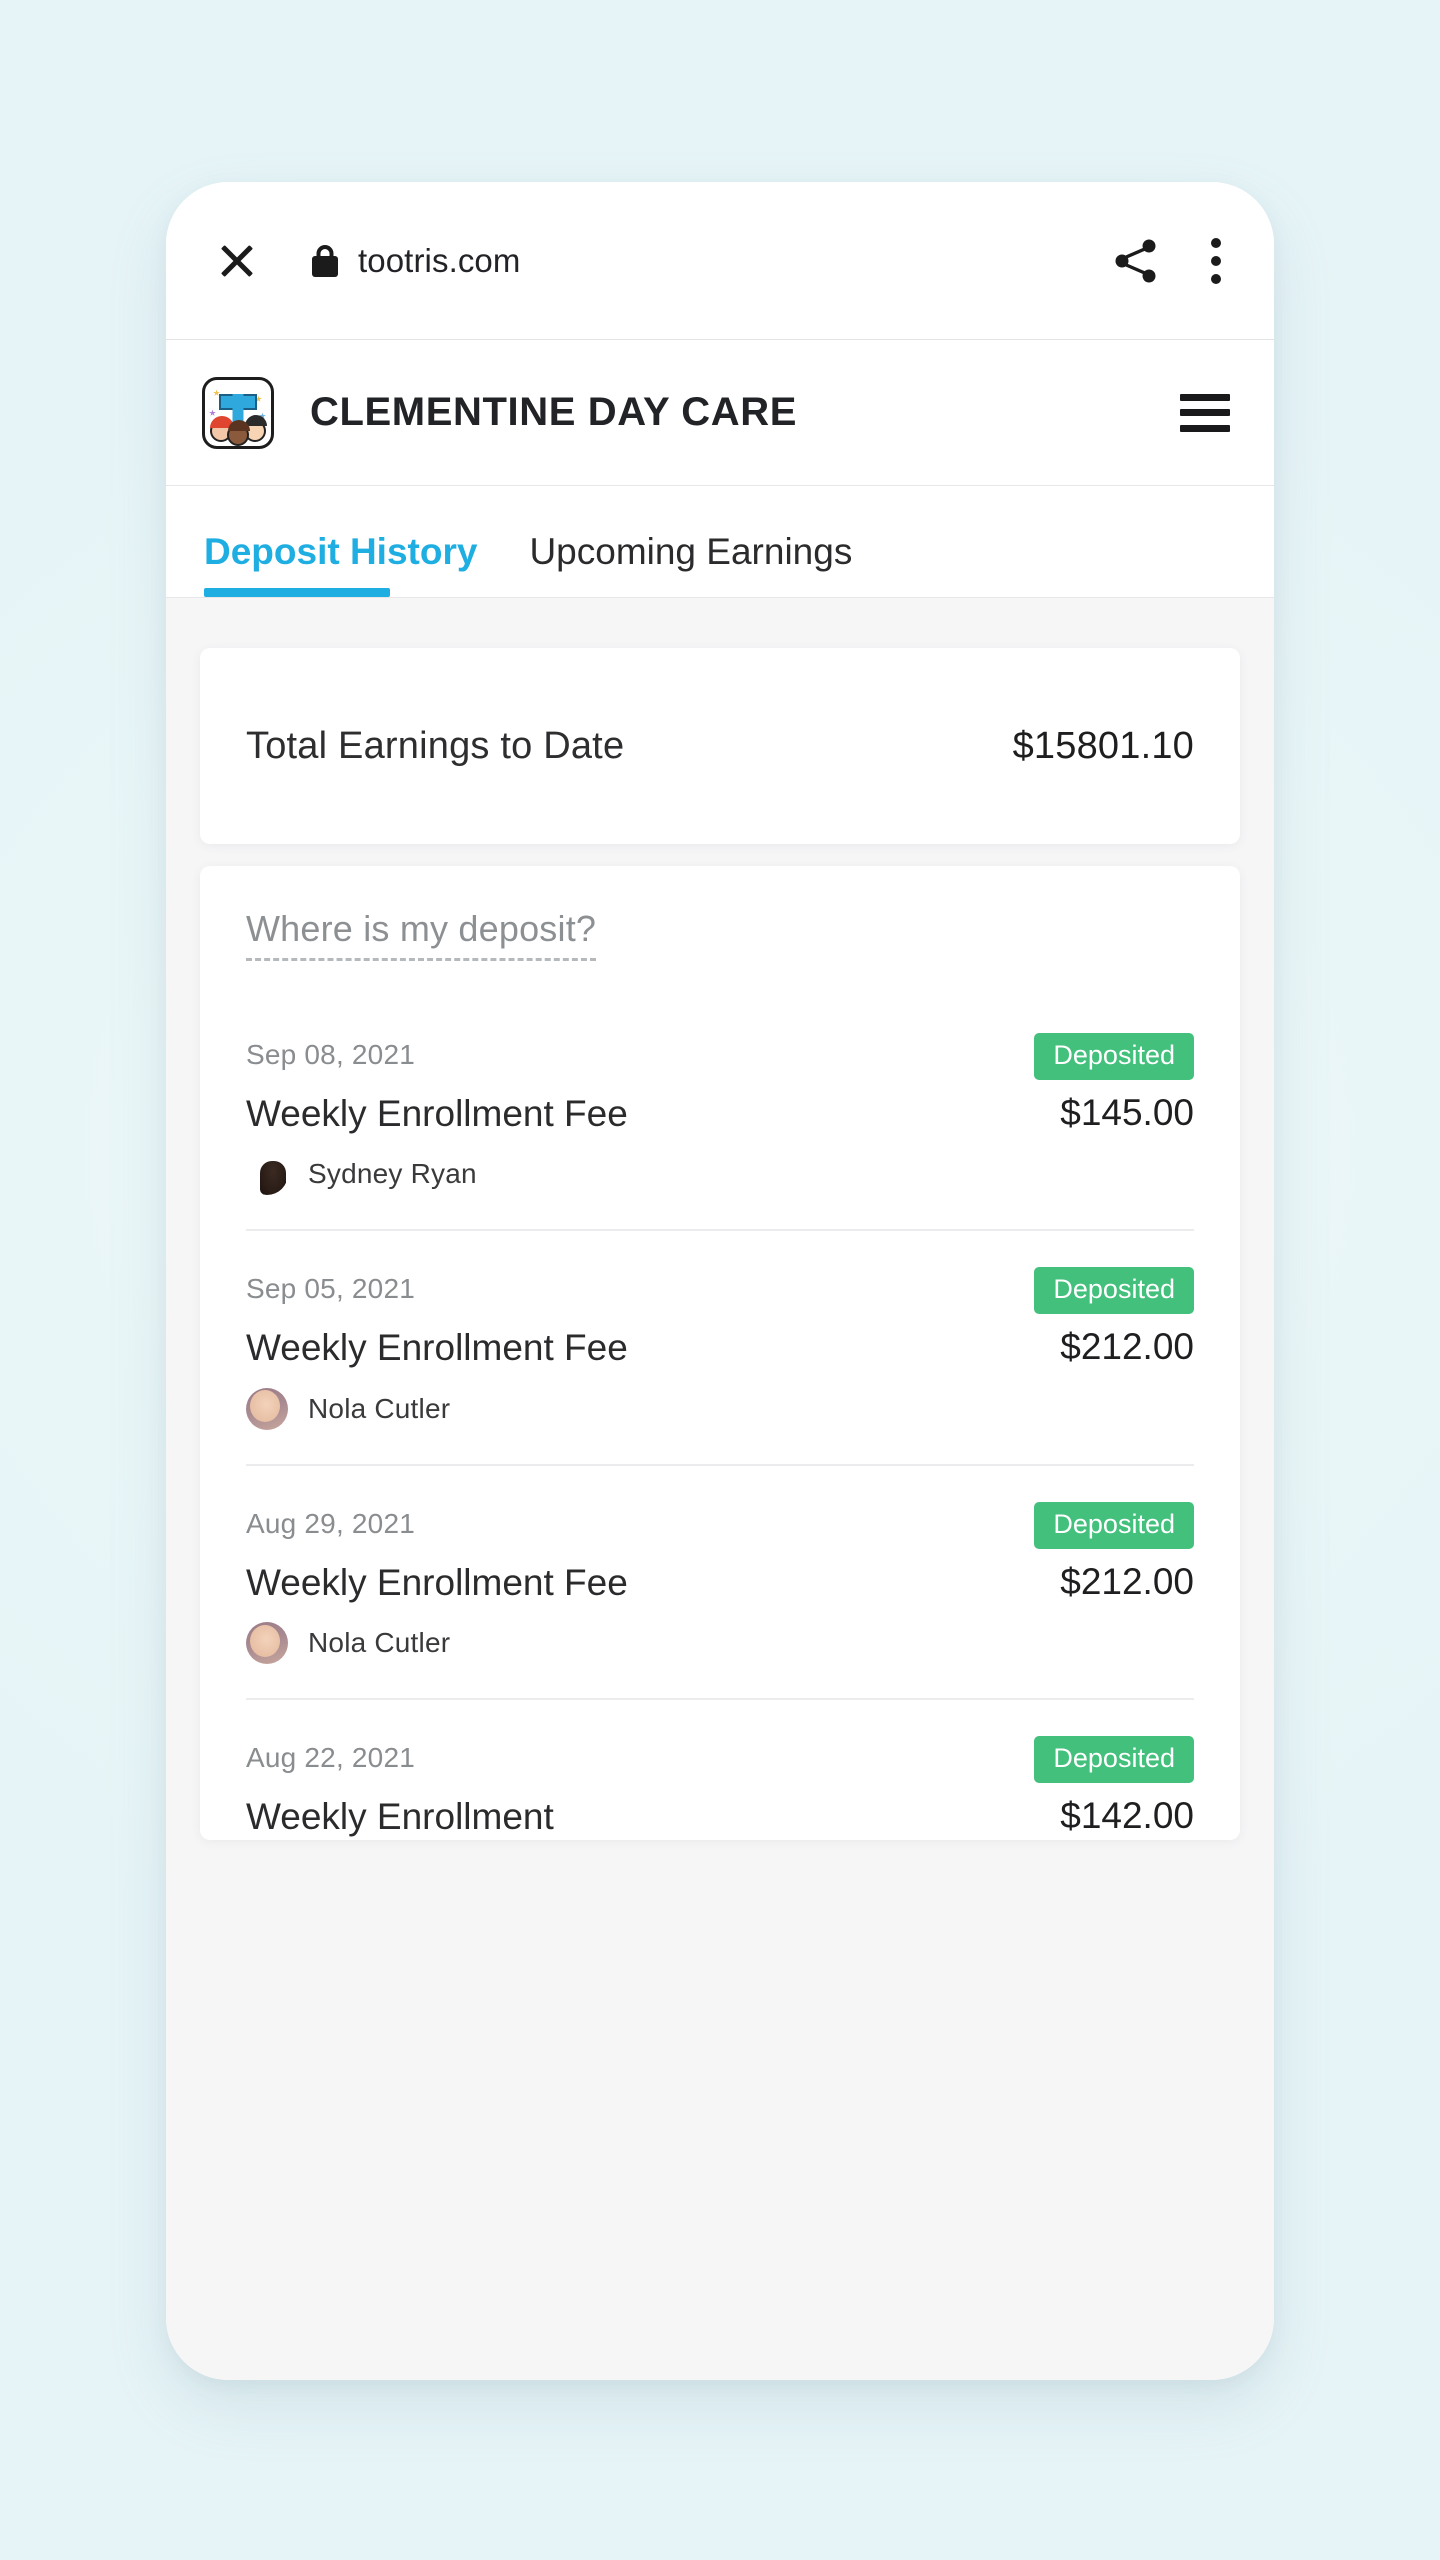 The width and height of the screenshot is (1440, 2560). I want to click on tab-deposit-history: Deposit History, so click(351, 564).